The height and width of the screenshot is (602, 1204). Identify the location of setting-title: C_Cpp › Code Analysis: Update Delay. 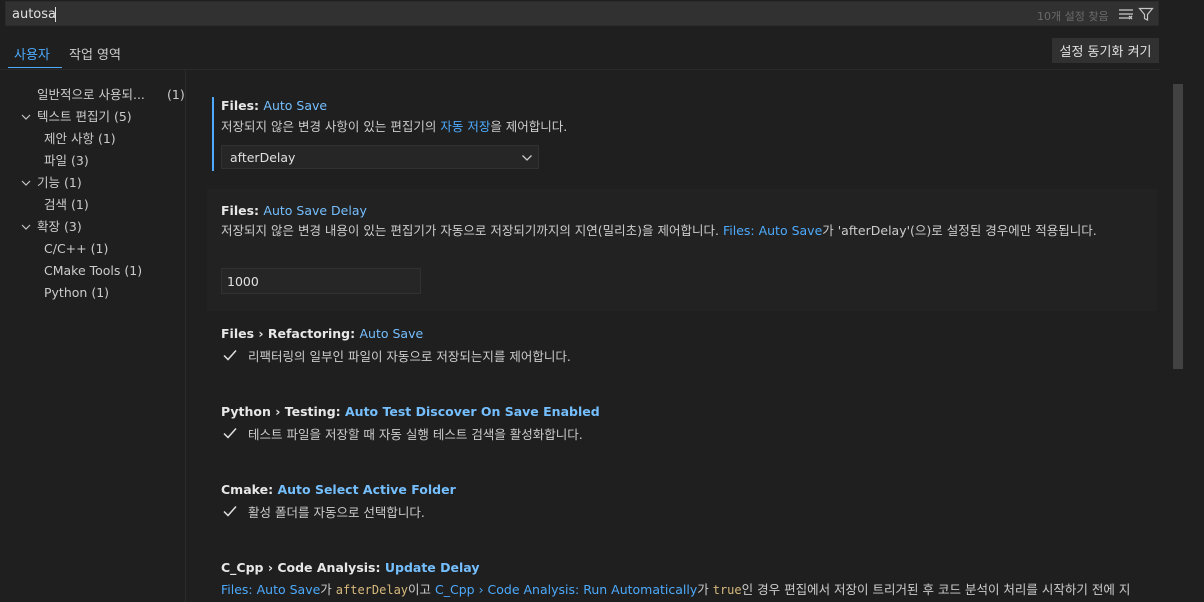
(350, 567).